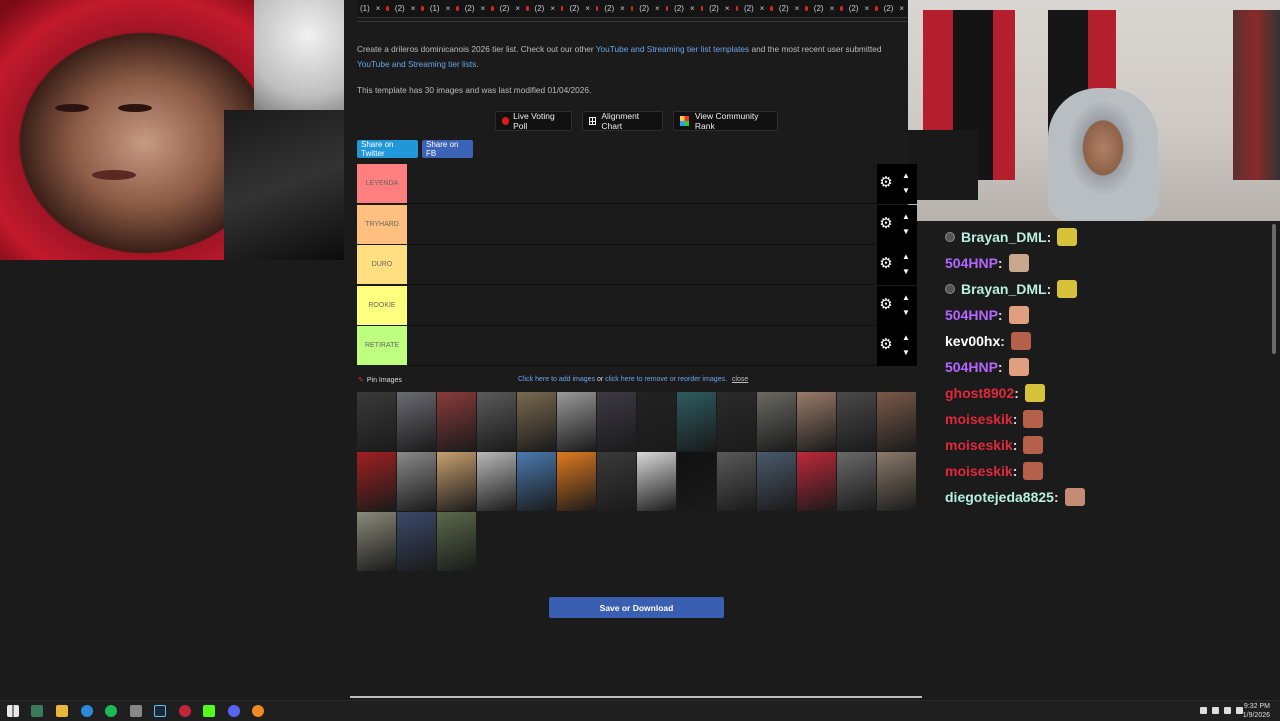 Image resolution: width=1280 pixels, height=721 pixels. Describe the element at coordinates (62, 711) in the screenshot. I see `folder-icon` at that location.